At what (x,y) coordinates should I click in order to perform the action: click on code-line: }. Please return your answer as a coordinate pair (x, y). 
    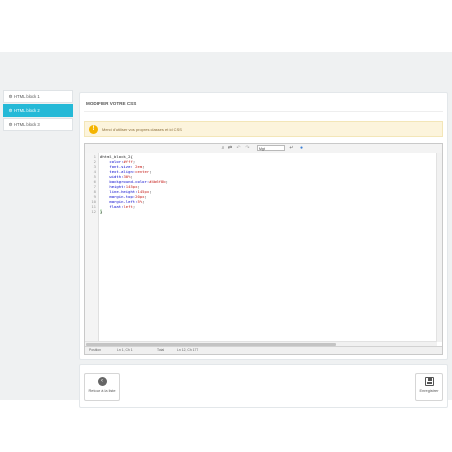
    Looking at the image, I should click on (101, 211).